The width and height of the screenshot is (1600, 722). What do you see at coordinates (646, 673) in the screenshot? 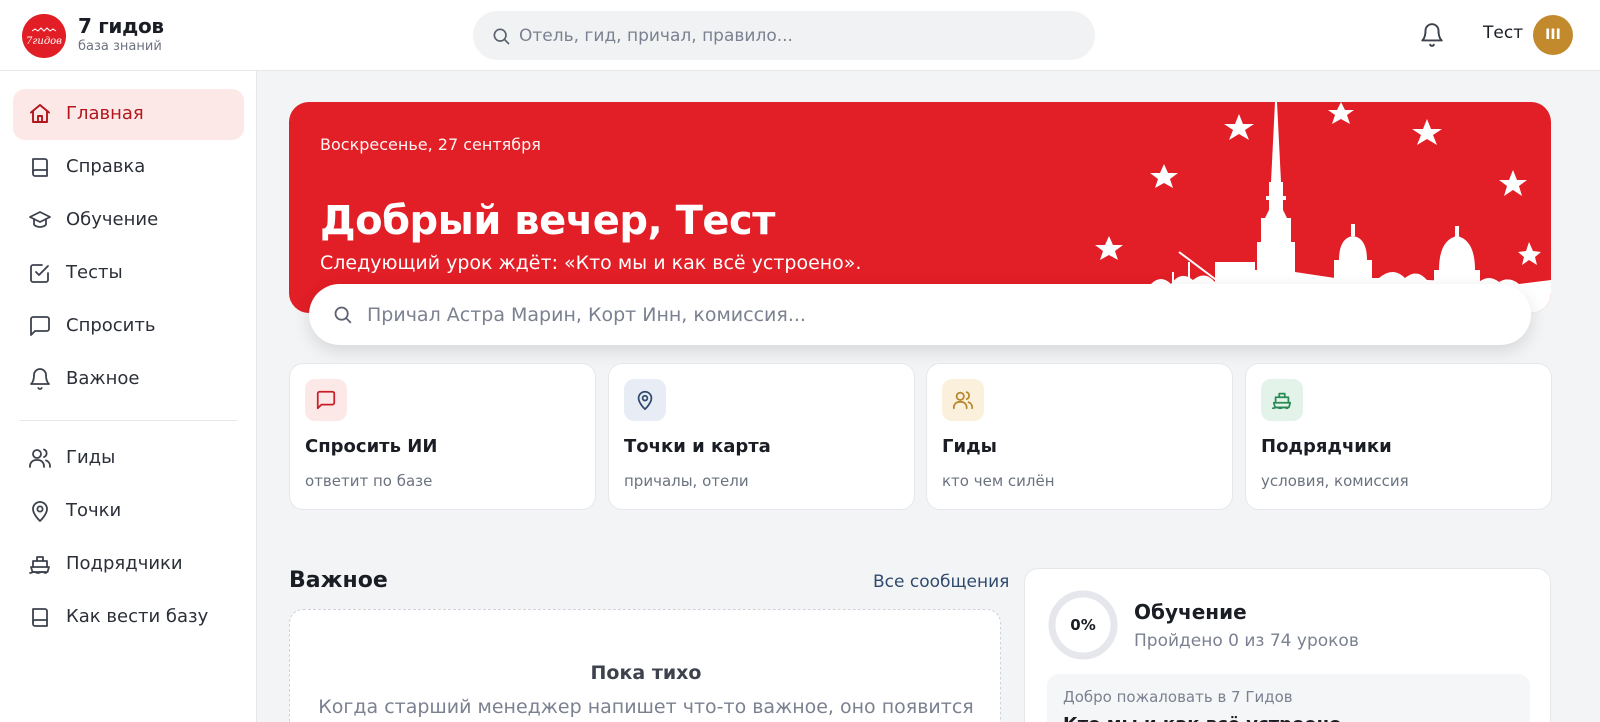
I see `empty-state-title: Пока тихо` at bounding box center [646, 673].